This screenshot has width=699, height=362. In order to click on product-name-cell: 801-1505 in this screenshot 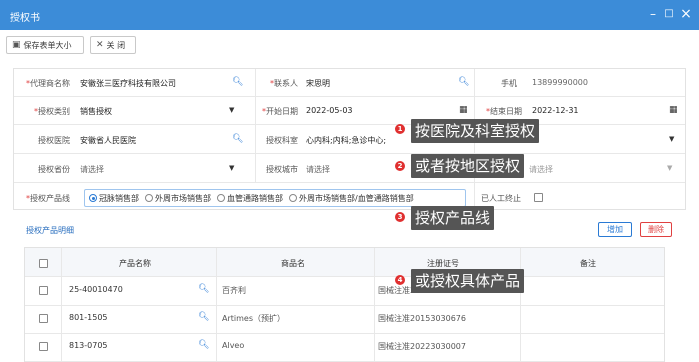, I will do `click(88, 317)`.